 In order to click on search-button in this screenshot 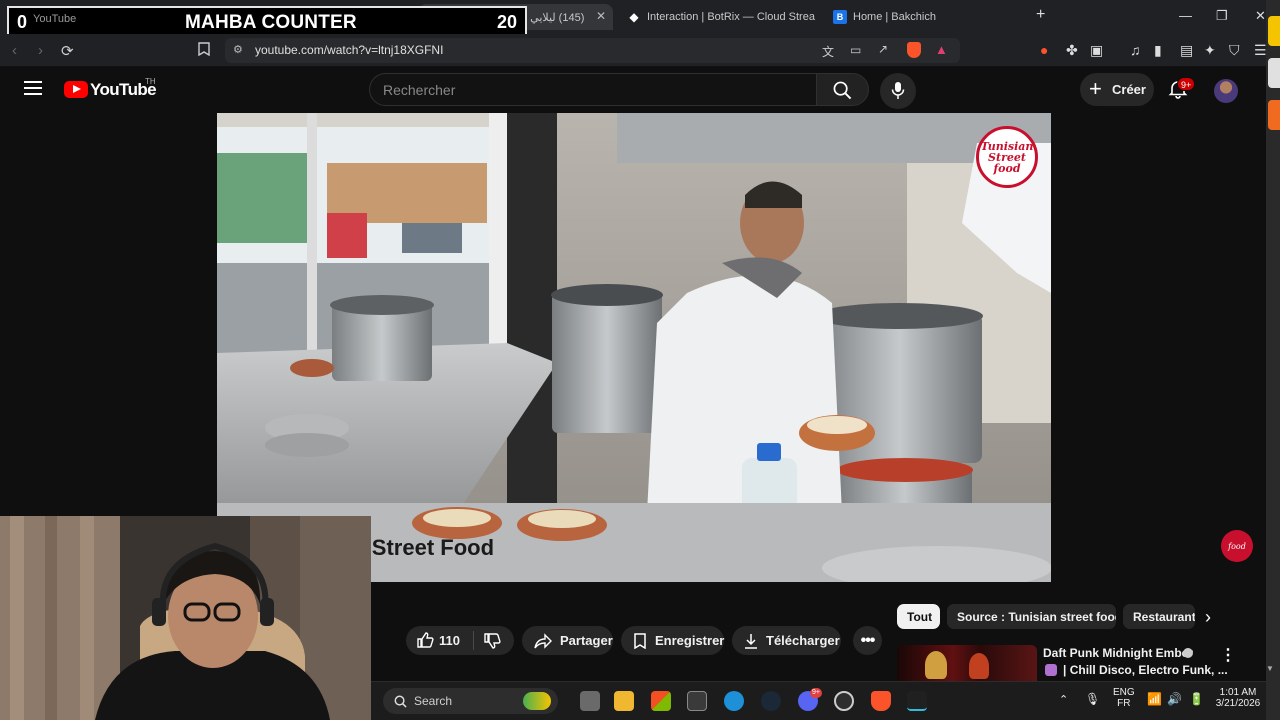, I will do `click(842, 89)`.